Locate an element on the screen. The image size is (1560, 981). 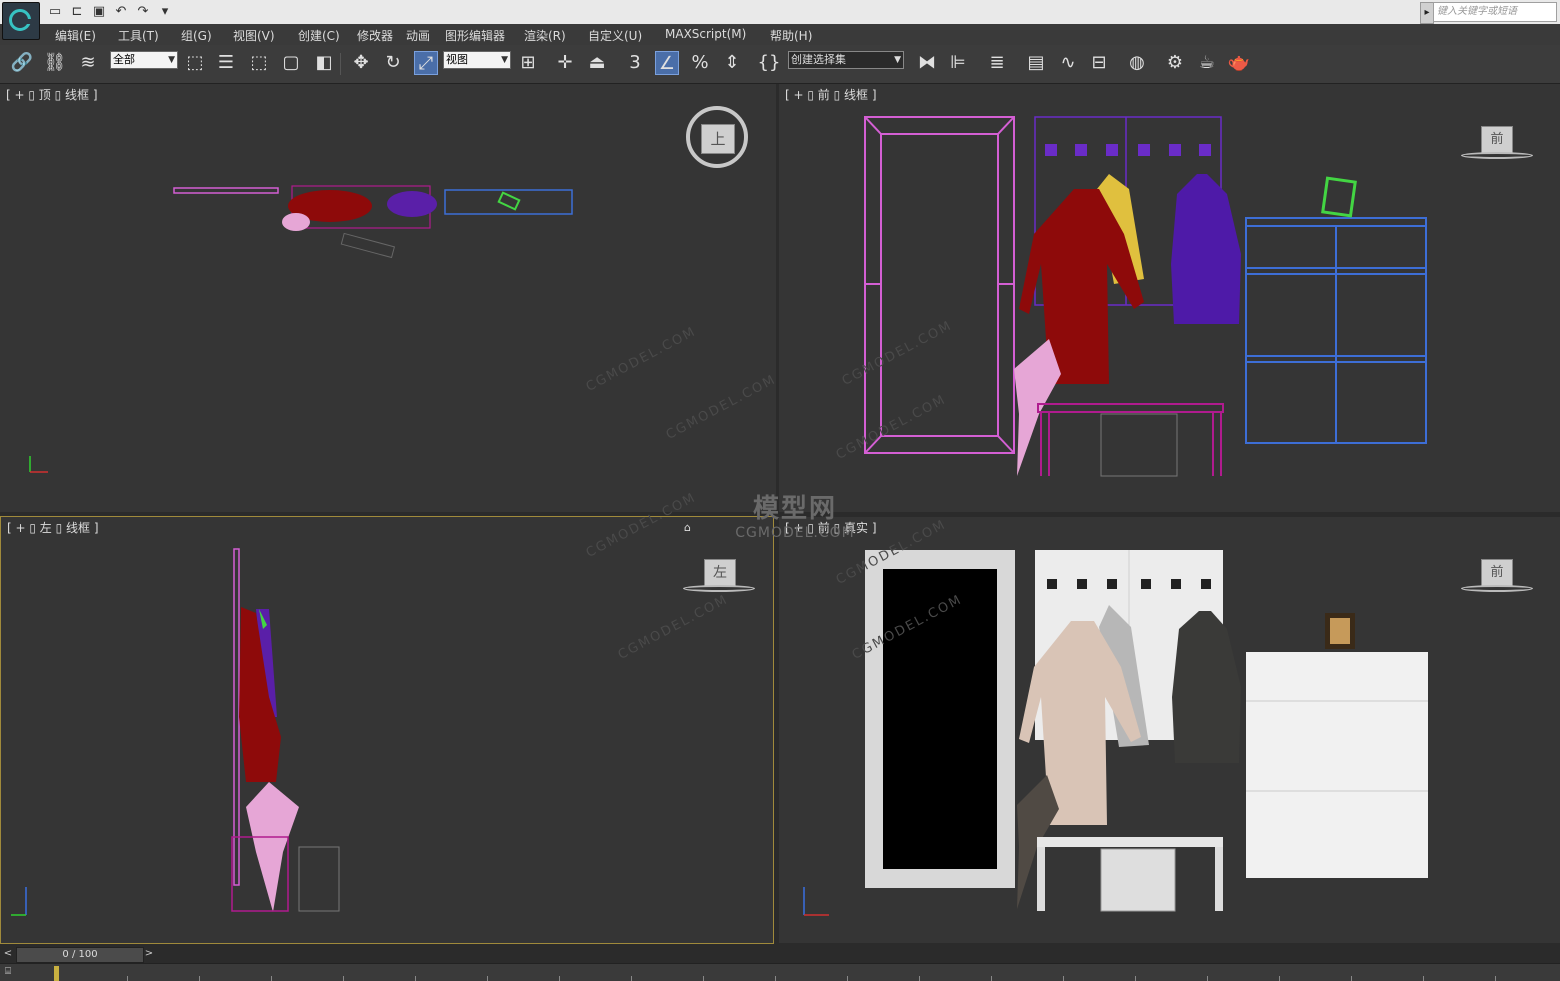
menu-animation: 动画 is located at coordinates (418, 35).